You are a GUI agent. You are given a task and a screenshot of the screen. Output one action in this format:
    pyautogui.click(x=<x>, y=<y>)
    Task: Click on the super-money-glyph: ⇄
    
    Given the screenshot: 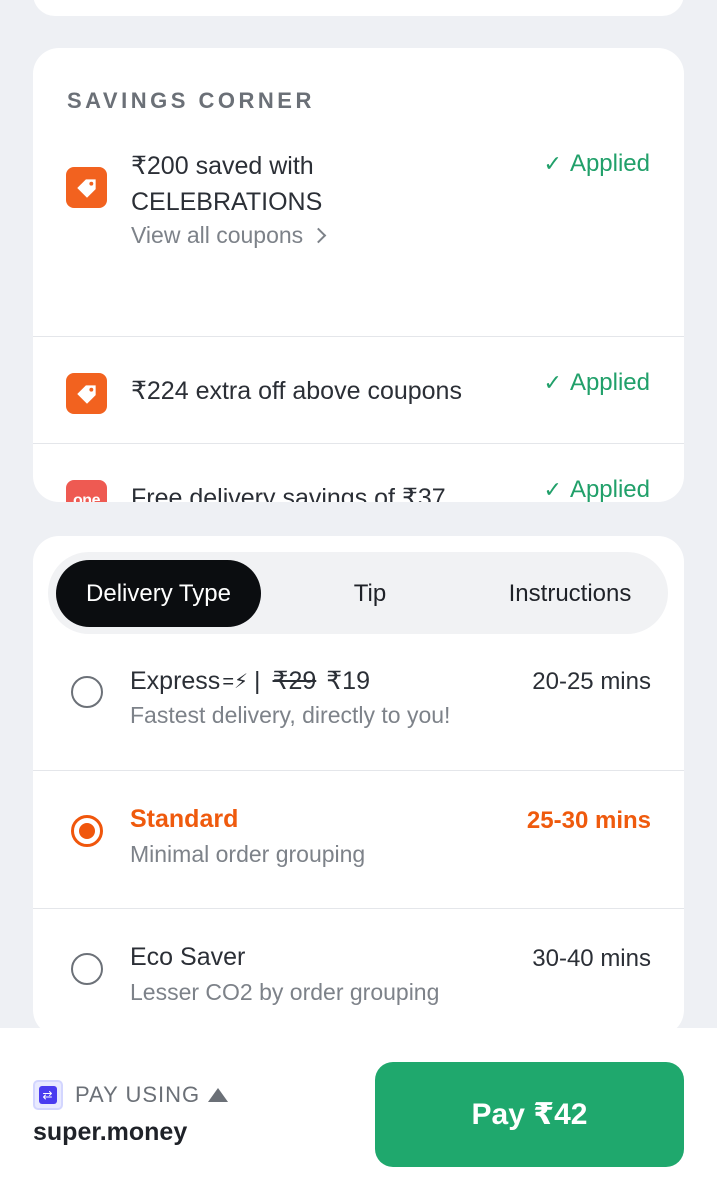 What is the action you would take?
    pyautogui.click(x=48, y=1095)
    